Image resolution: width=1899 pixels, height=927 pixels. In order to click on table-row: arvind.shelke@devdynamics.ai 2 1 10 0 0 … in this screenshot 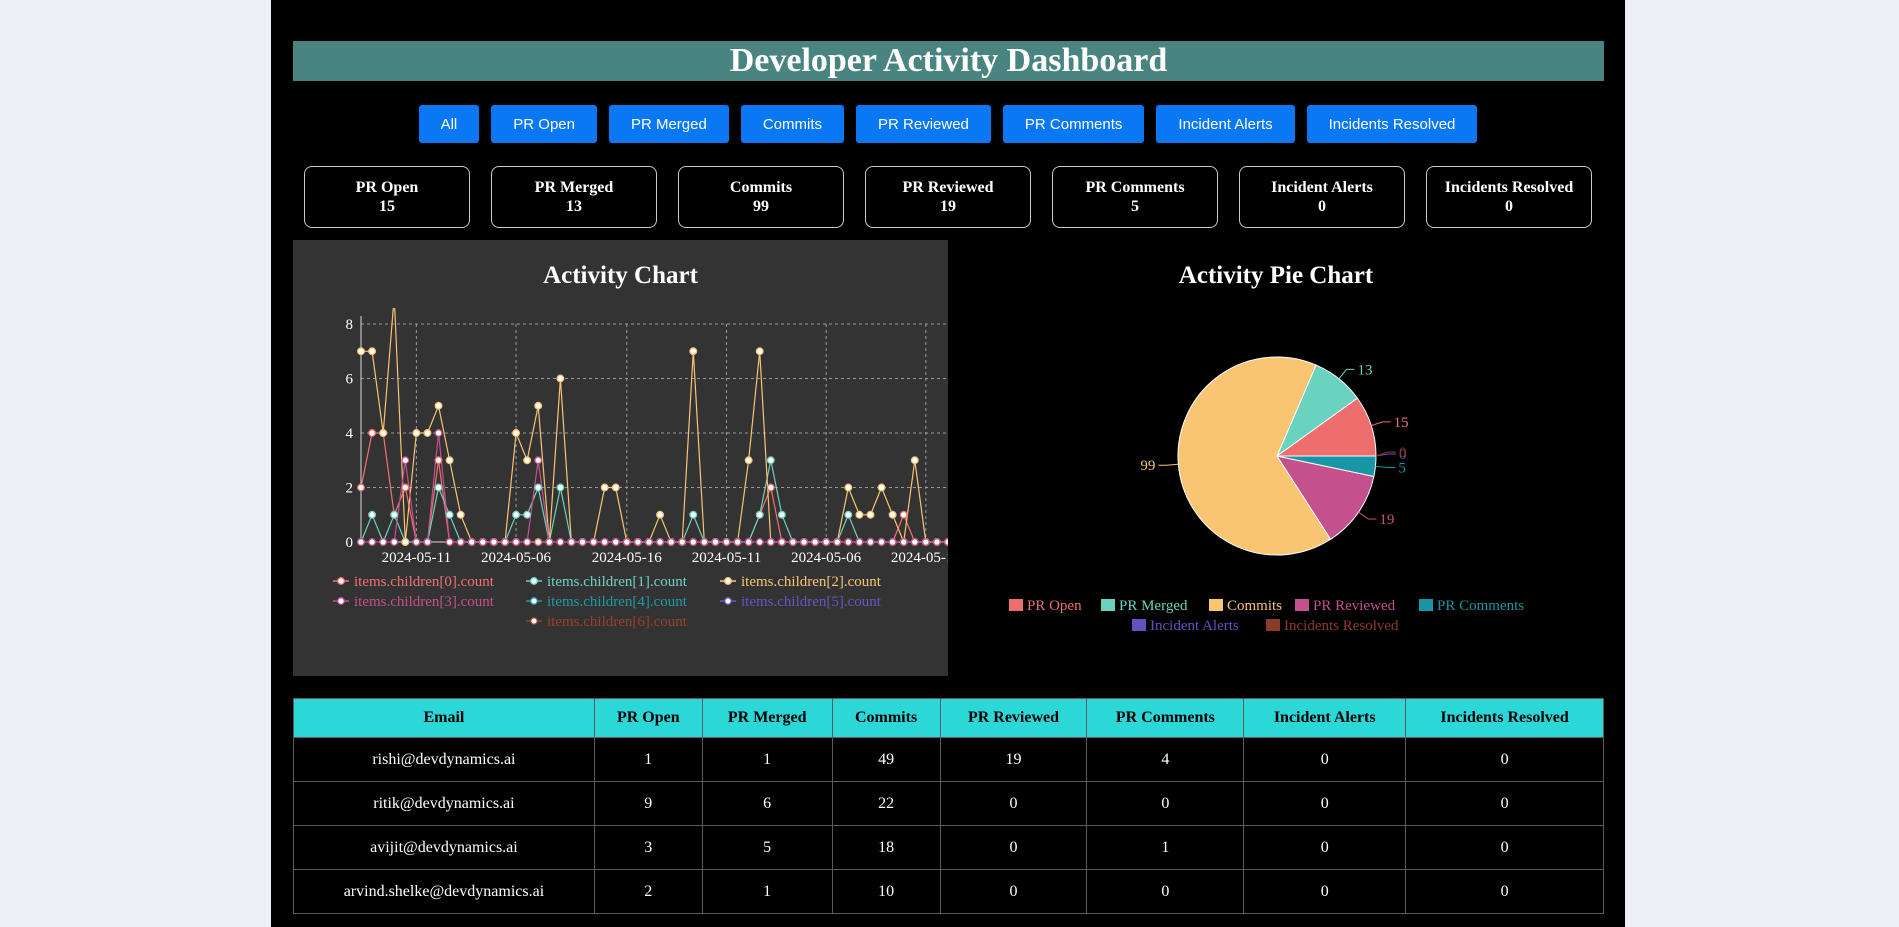, I will do `click(948, 891)`.